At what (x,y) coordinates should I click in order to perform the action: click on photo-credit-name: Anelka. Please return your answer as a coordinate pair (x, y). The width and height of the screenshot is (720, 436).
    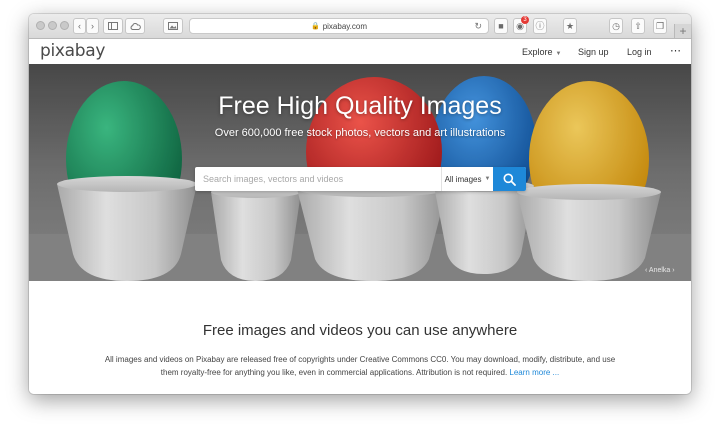
    Looking at the image, I should click on (659, 270).